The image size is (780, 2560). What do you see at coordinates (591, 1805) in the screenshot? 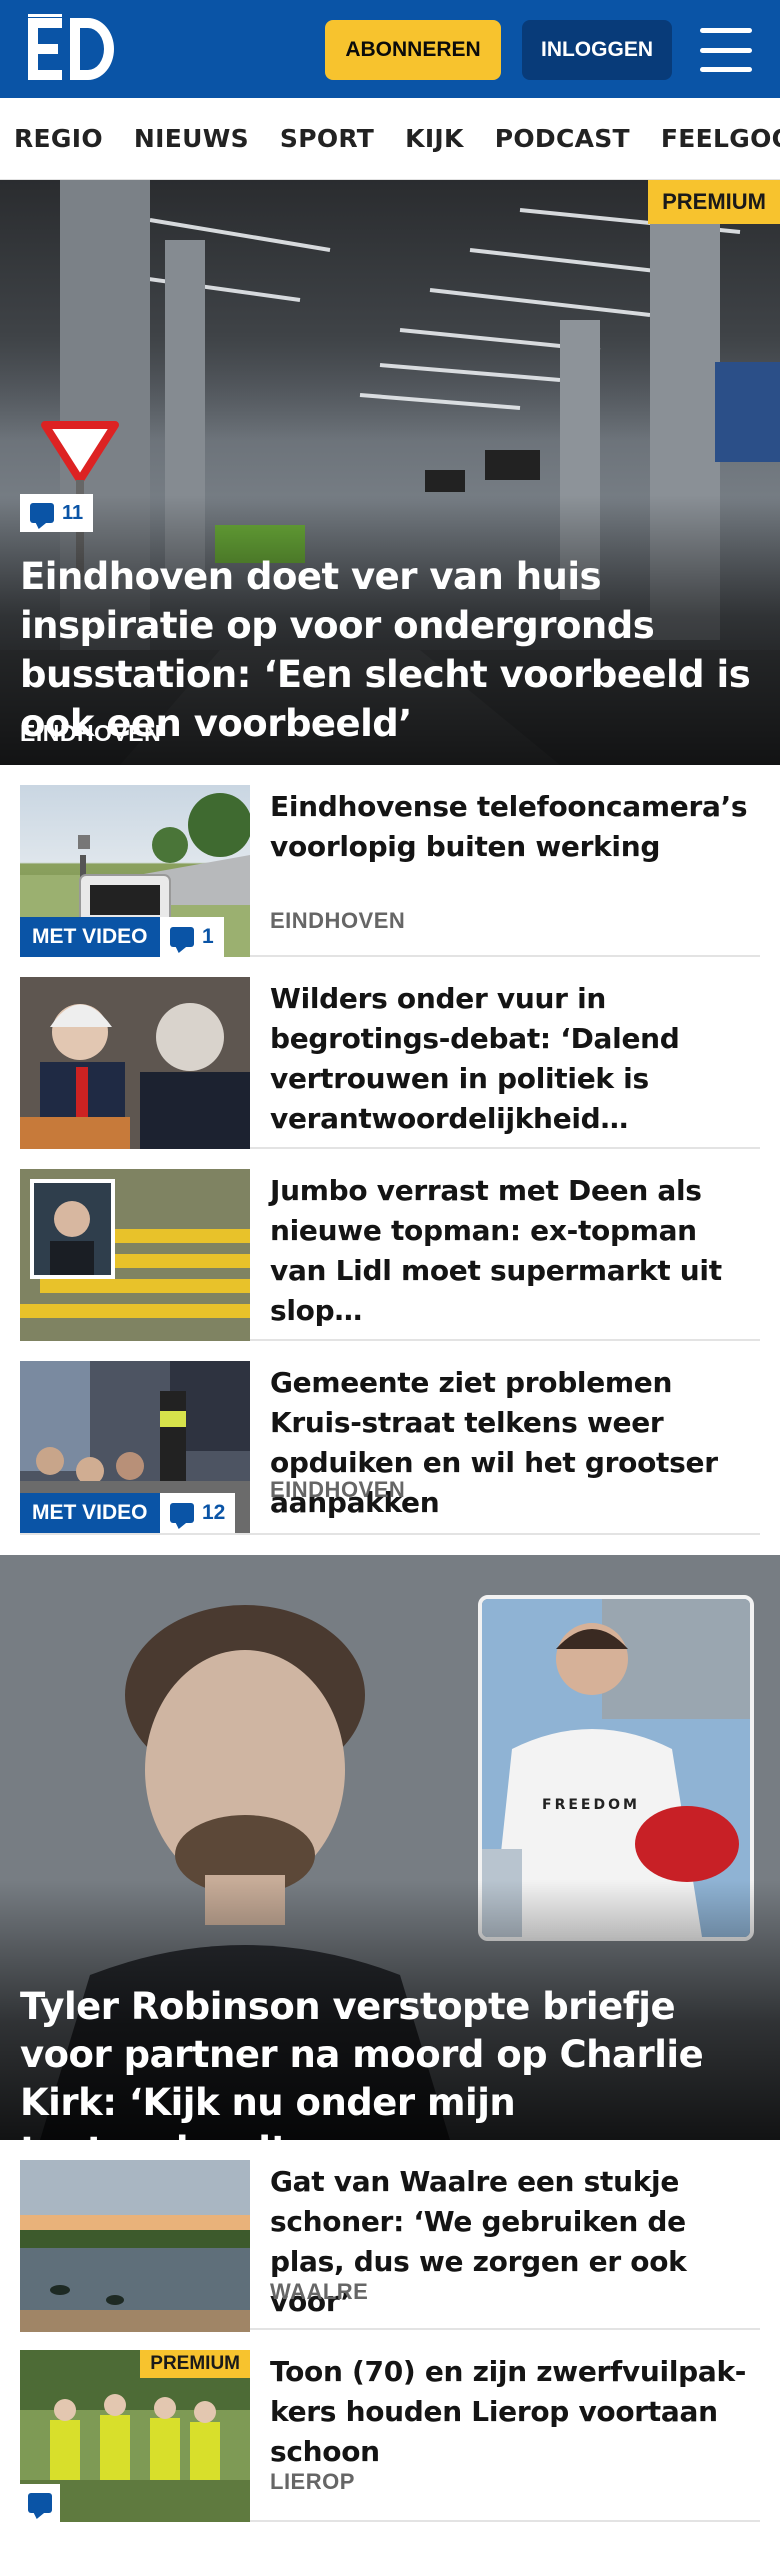
I see `shirt-text: FREEDOM` at bounding box center [591, 1805].